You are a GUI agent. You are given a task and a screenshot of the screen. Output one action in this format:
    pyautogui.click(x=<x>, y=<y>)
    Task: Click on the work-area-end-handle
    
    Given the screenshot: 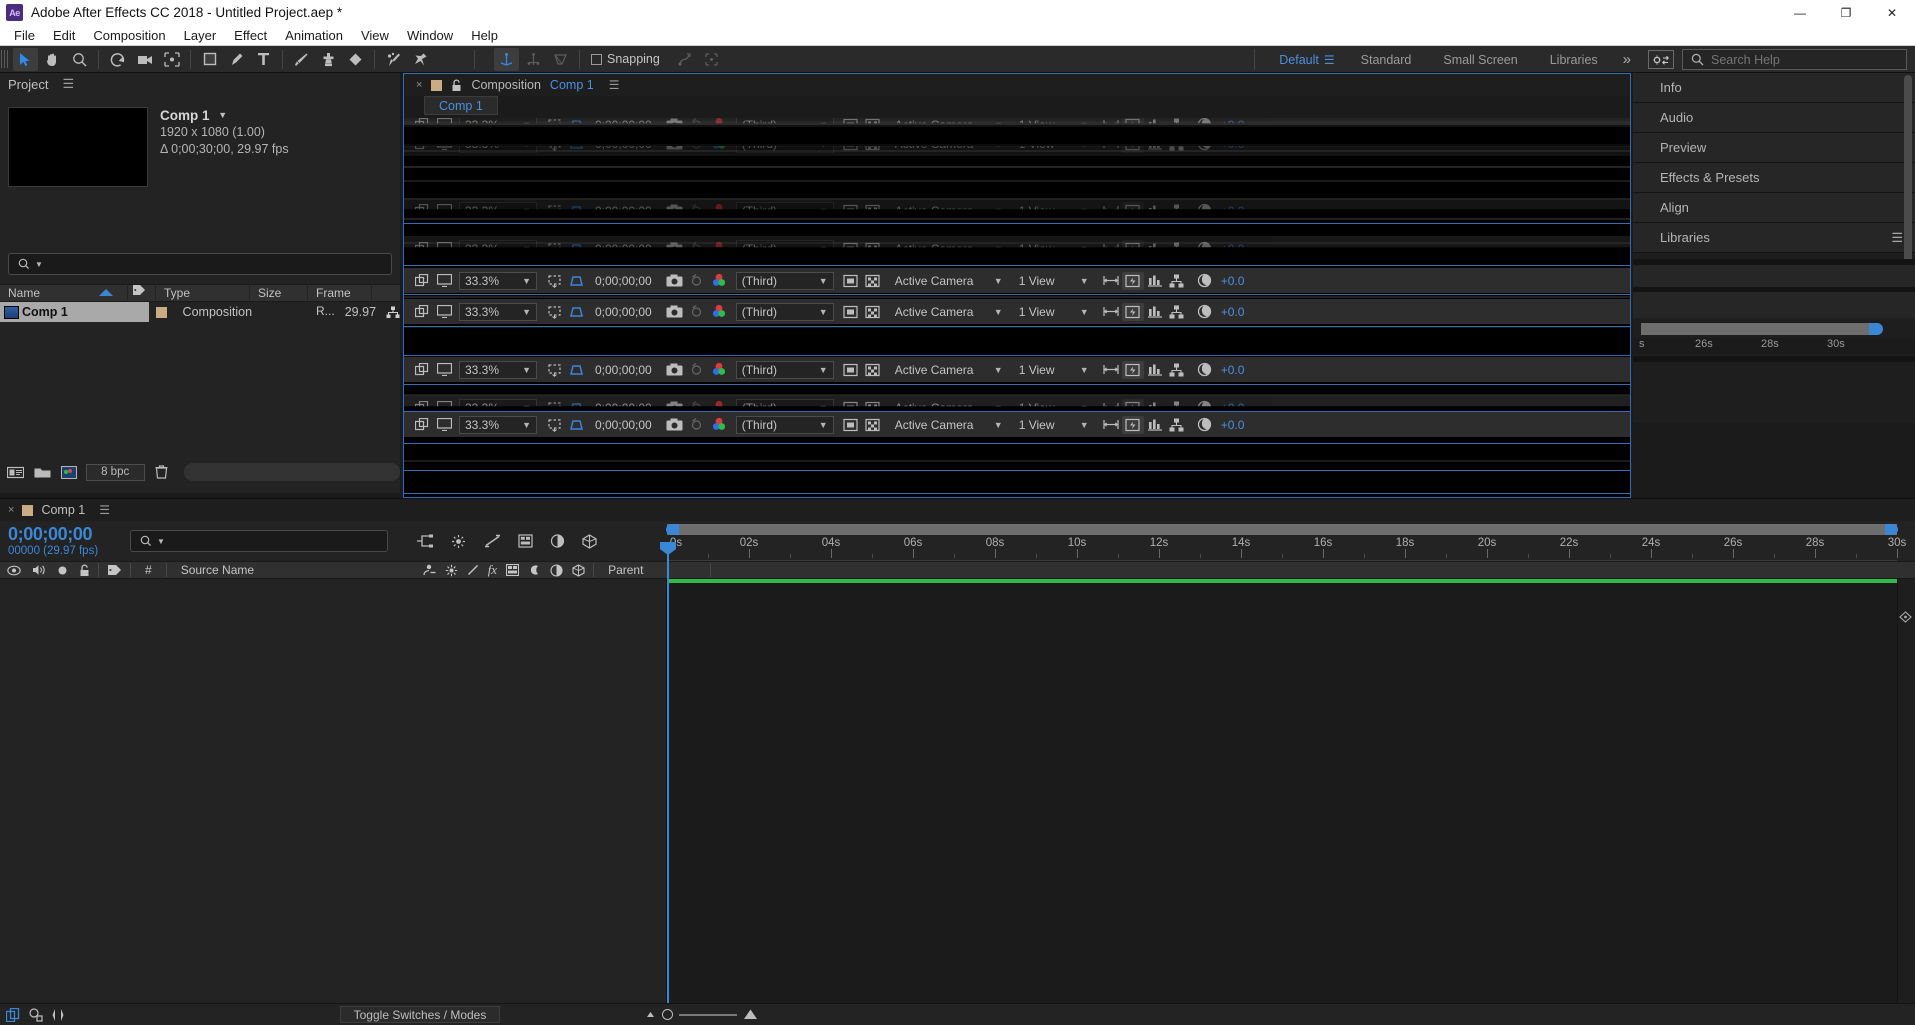 What is the action you would take?
    pyautogui.click(x=1891, y=529)
    